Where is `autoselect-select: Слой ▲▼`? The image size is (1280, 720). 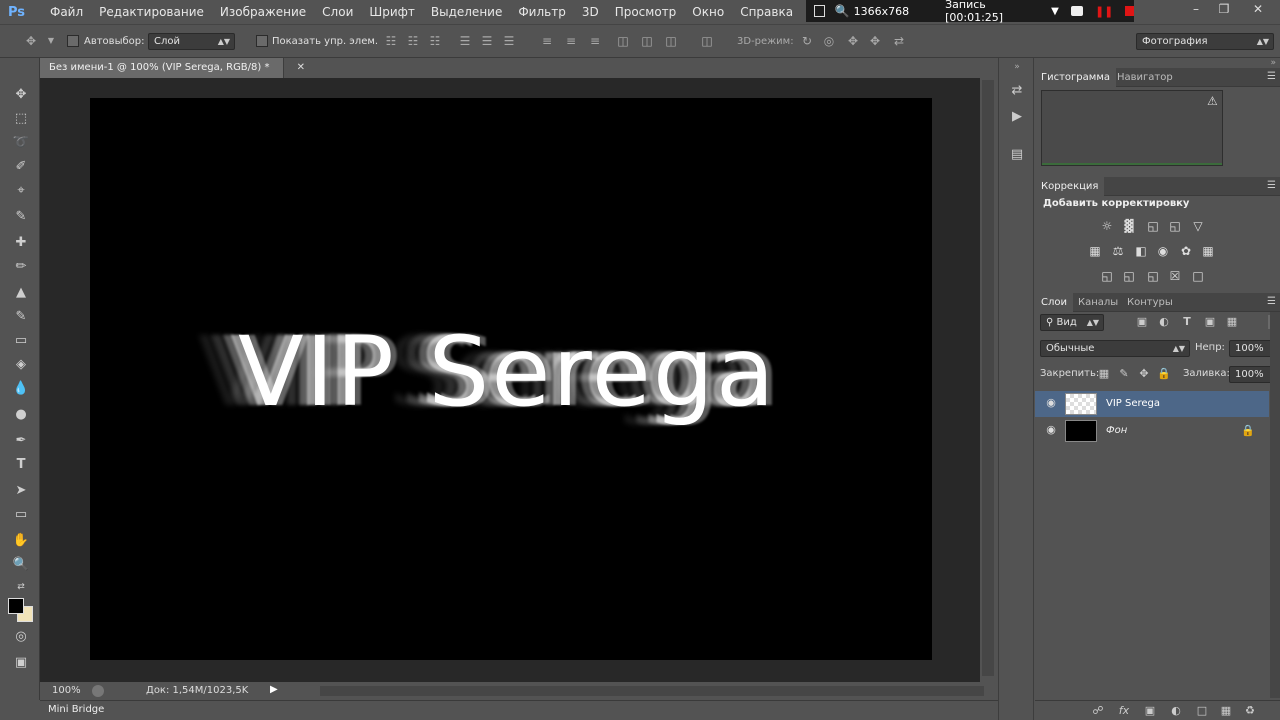 autoselect-select: Слой ▲▼ is located at coordinates (191, 41).